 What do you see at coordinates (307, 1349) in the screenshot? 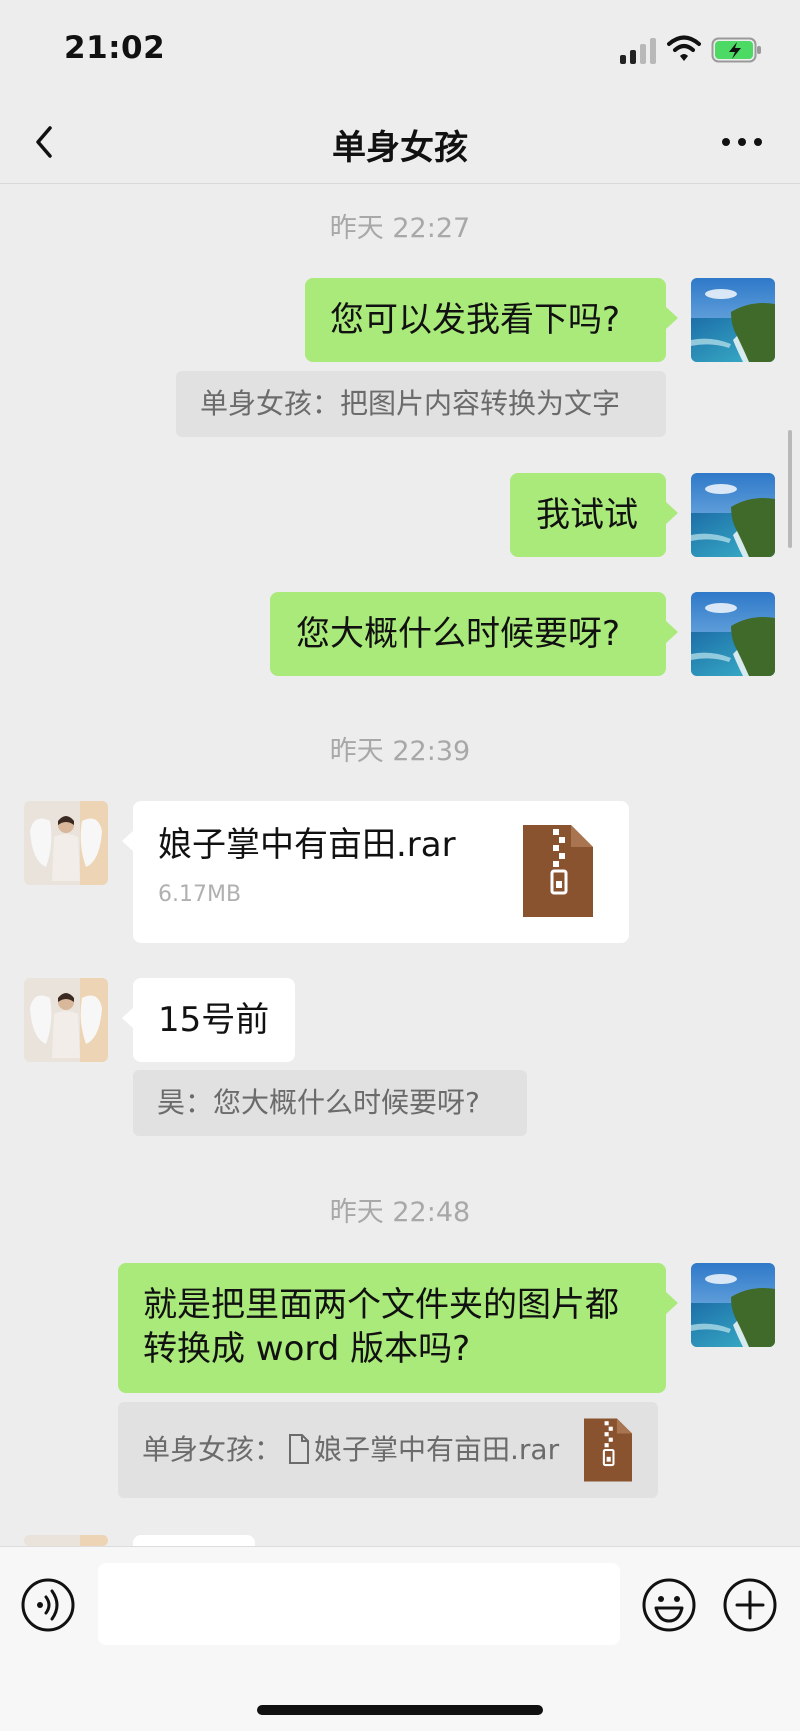
I see `message-line: 转换成 word 版本吗?` at bounding box center [307, 1349].